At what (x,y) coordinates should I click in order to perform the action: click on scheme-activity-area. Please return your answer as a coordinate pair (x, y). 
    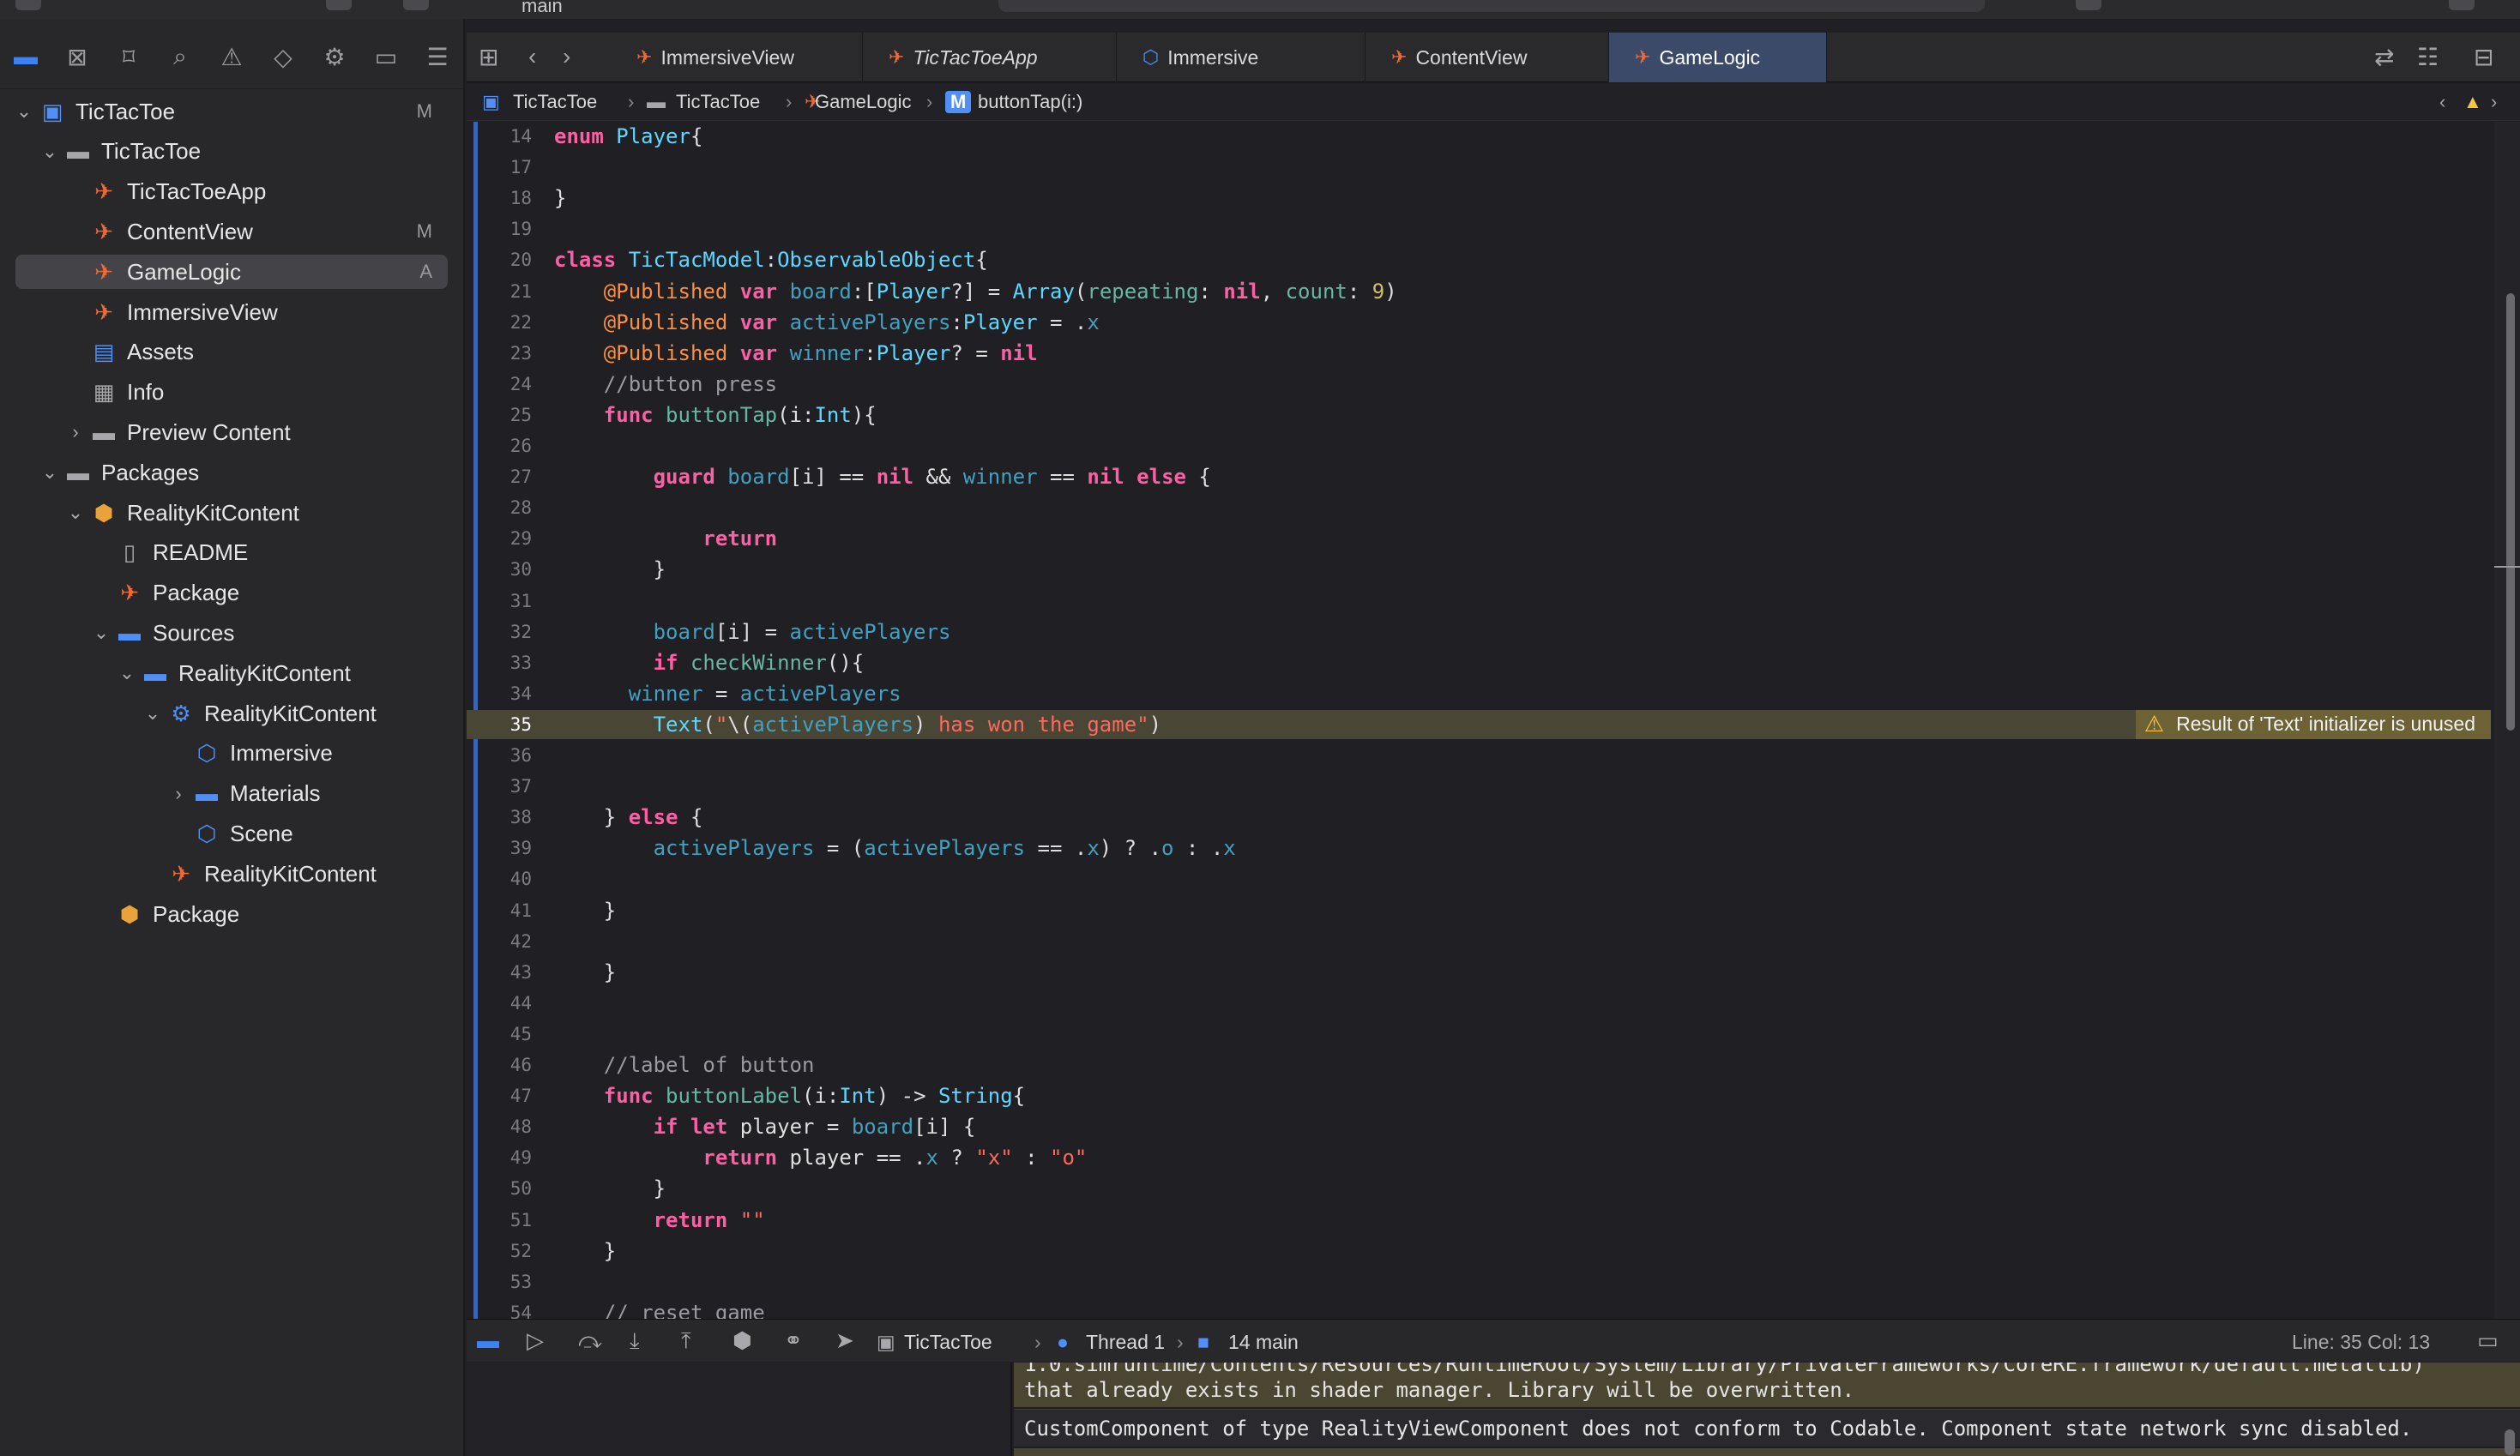
    Looking at the image, I should click on (1491, 6).